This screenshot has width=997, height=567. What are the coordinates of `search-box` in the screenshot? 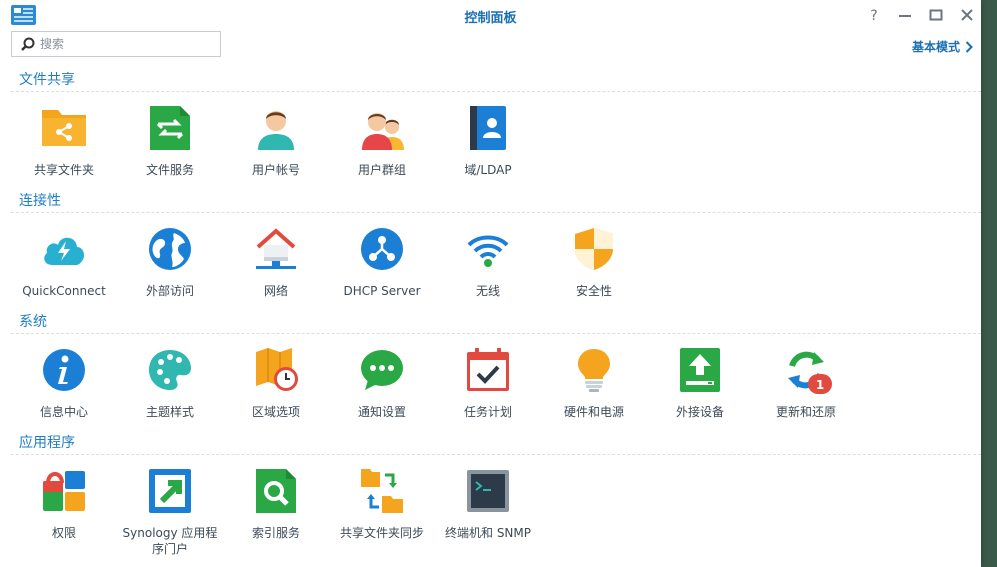 It's located at (116, 44).